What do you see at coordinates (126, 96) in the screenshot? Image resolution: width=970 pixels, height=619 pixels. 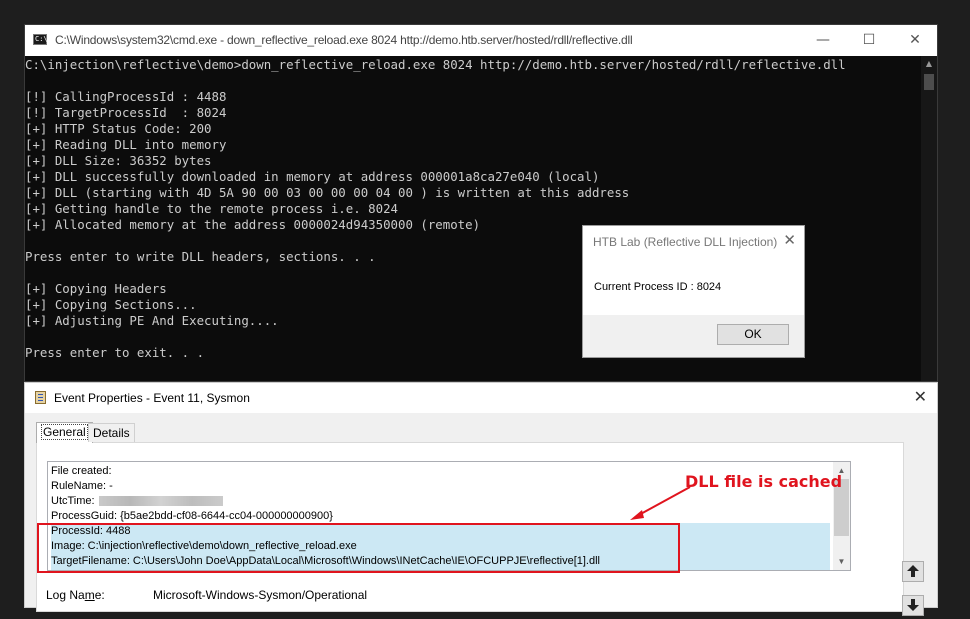 I see `console-line: [!] CallingProcessId : 4488` at bounding box center [126, 96].